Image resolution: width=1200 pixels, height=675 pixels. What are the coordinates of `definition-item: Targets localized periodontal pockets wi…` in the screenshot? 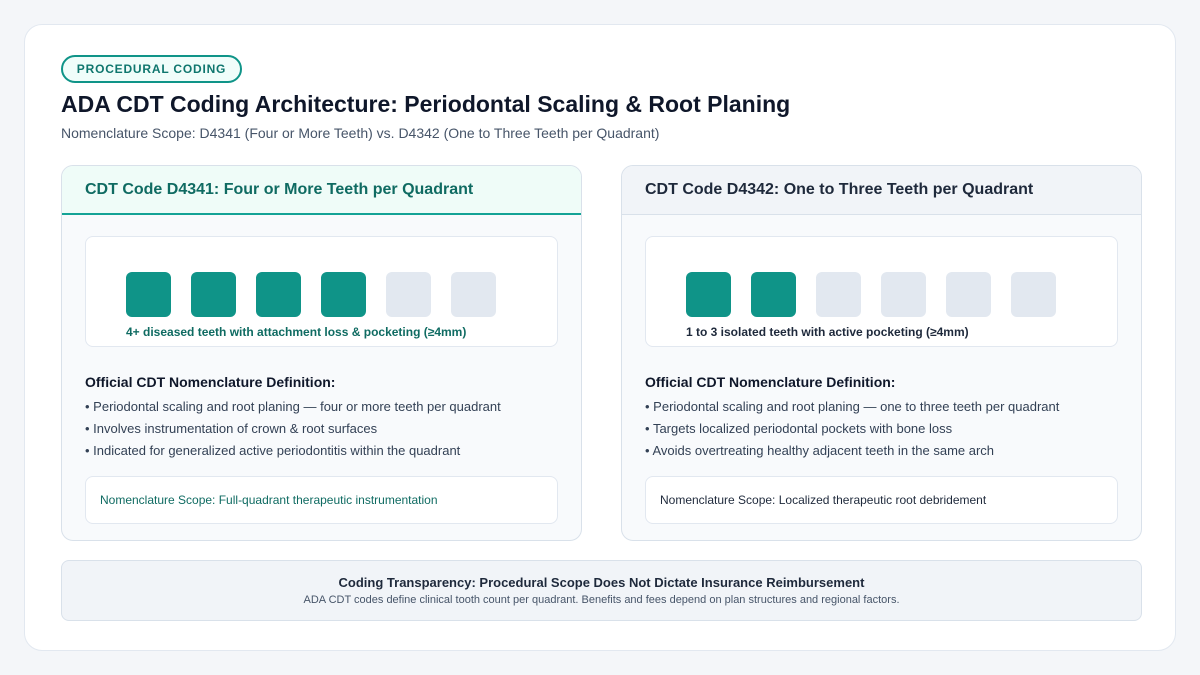 It's located at (852, 429).